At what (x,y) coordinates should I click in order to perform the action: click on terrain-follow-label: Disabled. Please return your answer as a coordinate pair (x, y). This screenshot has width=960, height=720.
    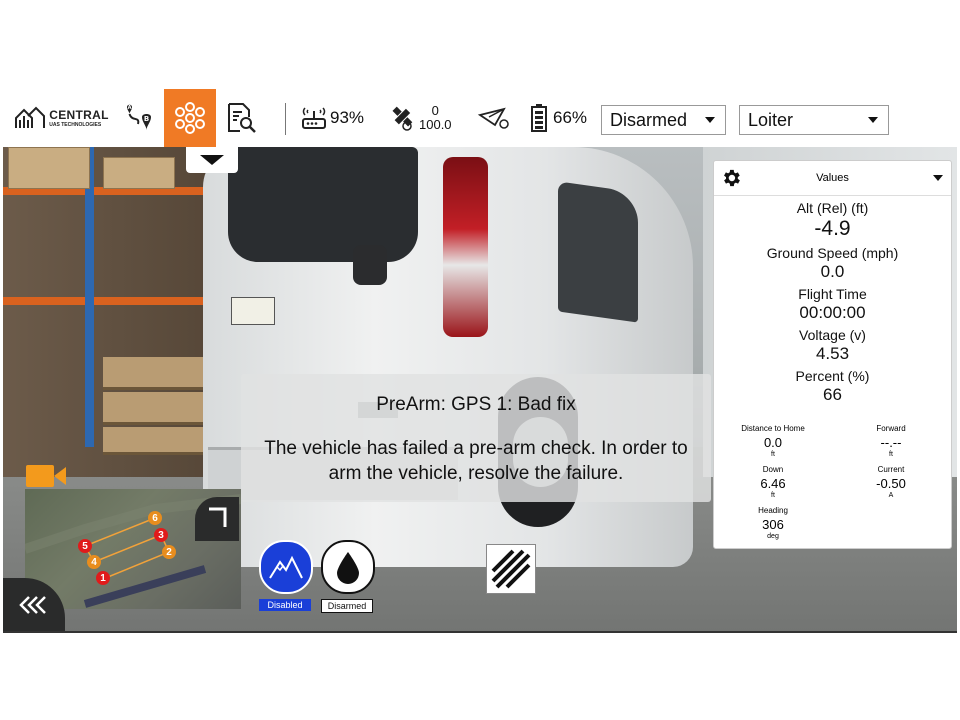
    Looking at the image, I should click on (285, 605).